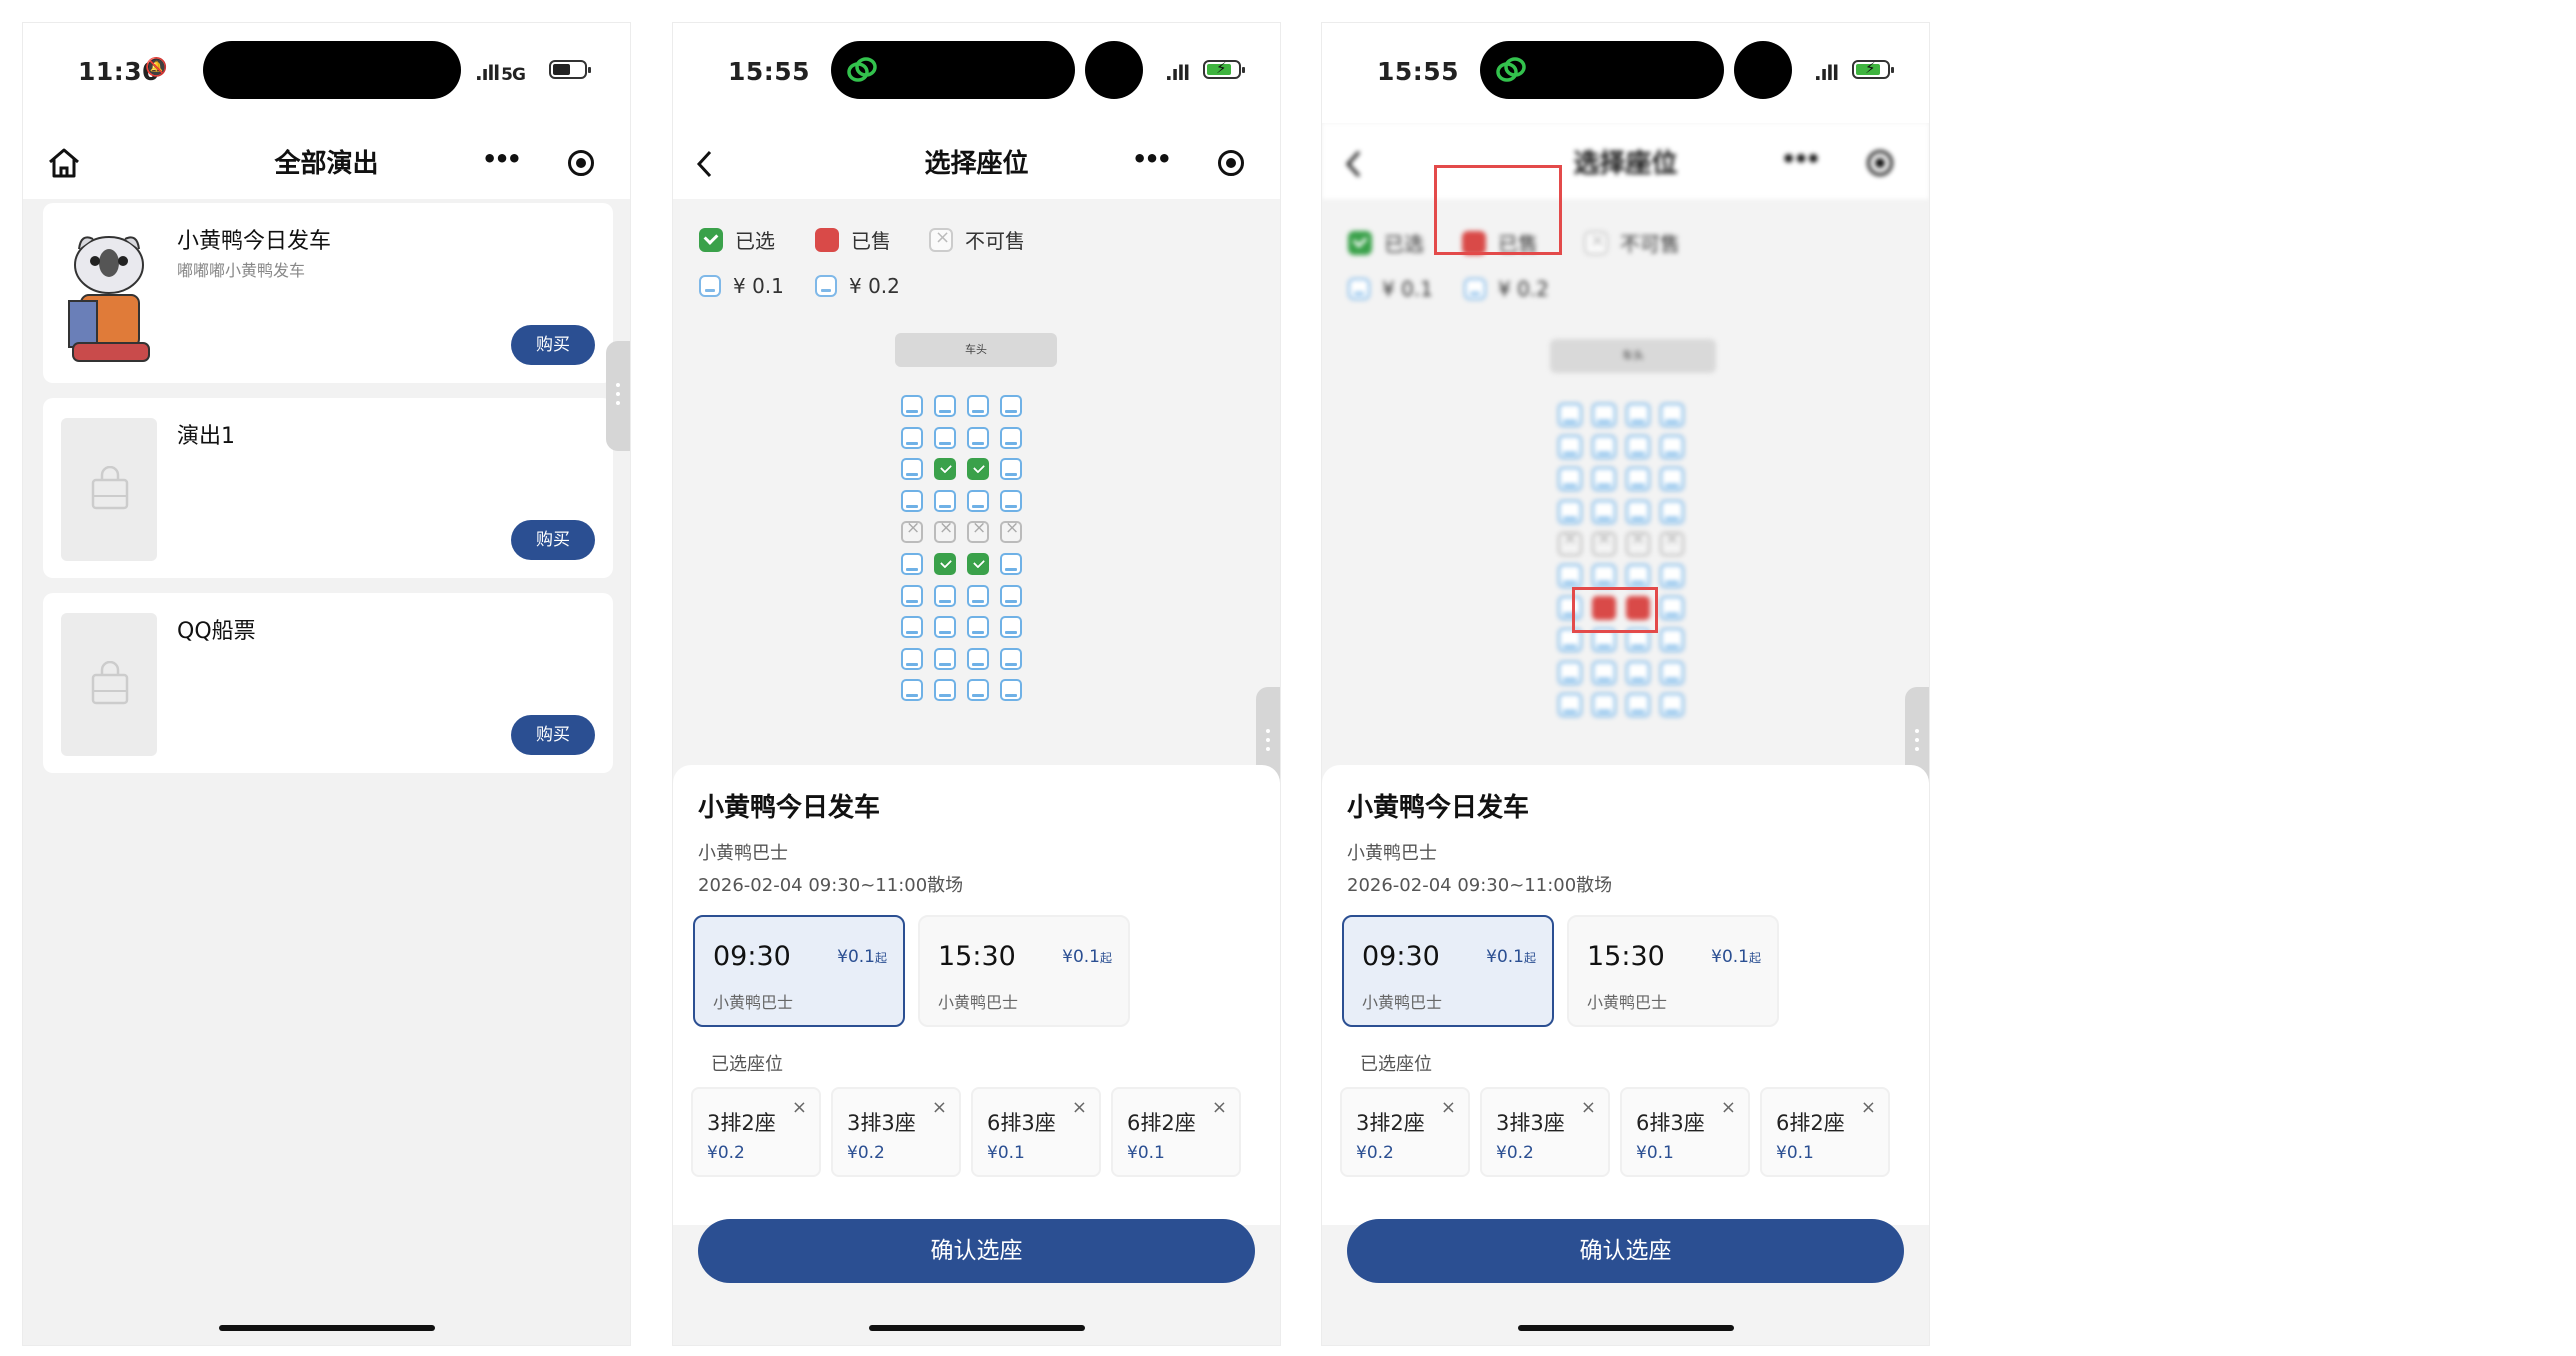 This screenshot has width=2576, height=1356. I want to click on show-title: 演出1, so click(206, 436).